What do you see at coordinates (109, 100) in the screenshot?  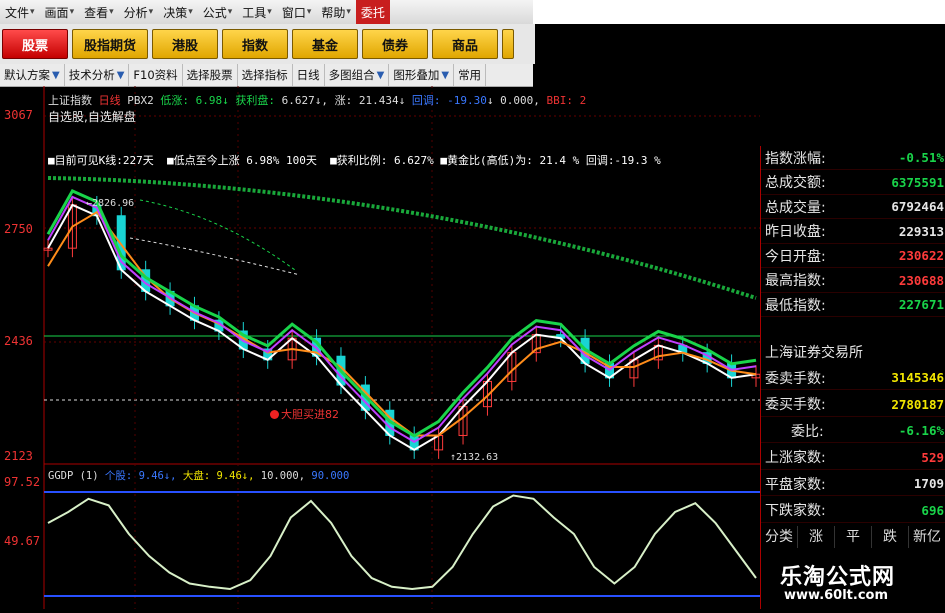 I see `period-label: 日线` at bounding box center [109, 100].